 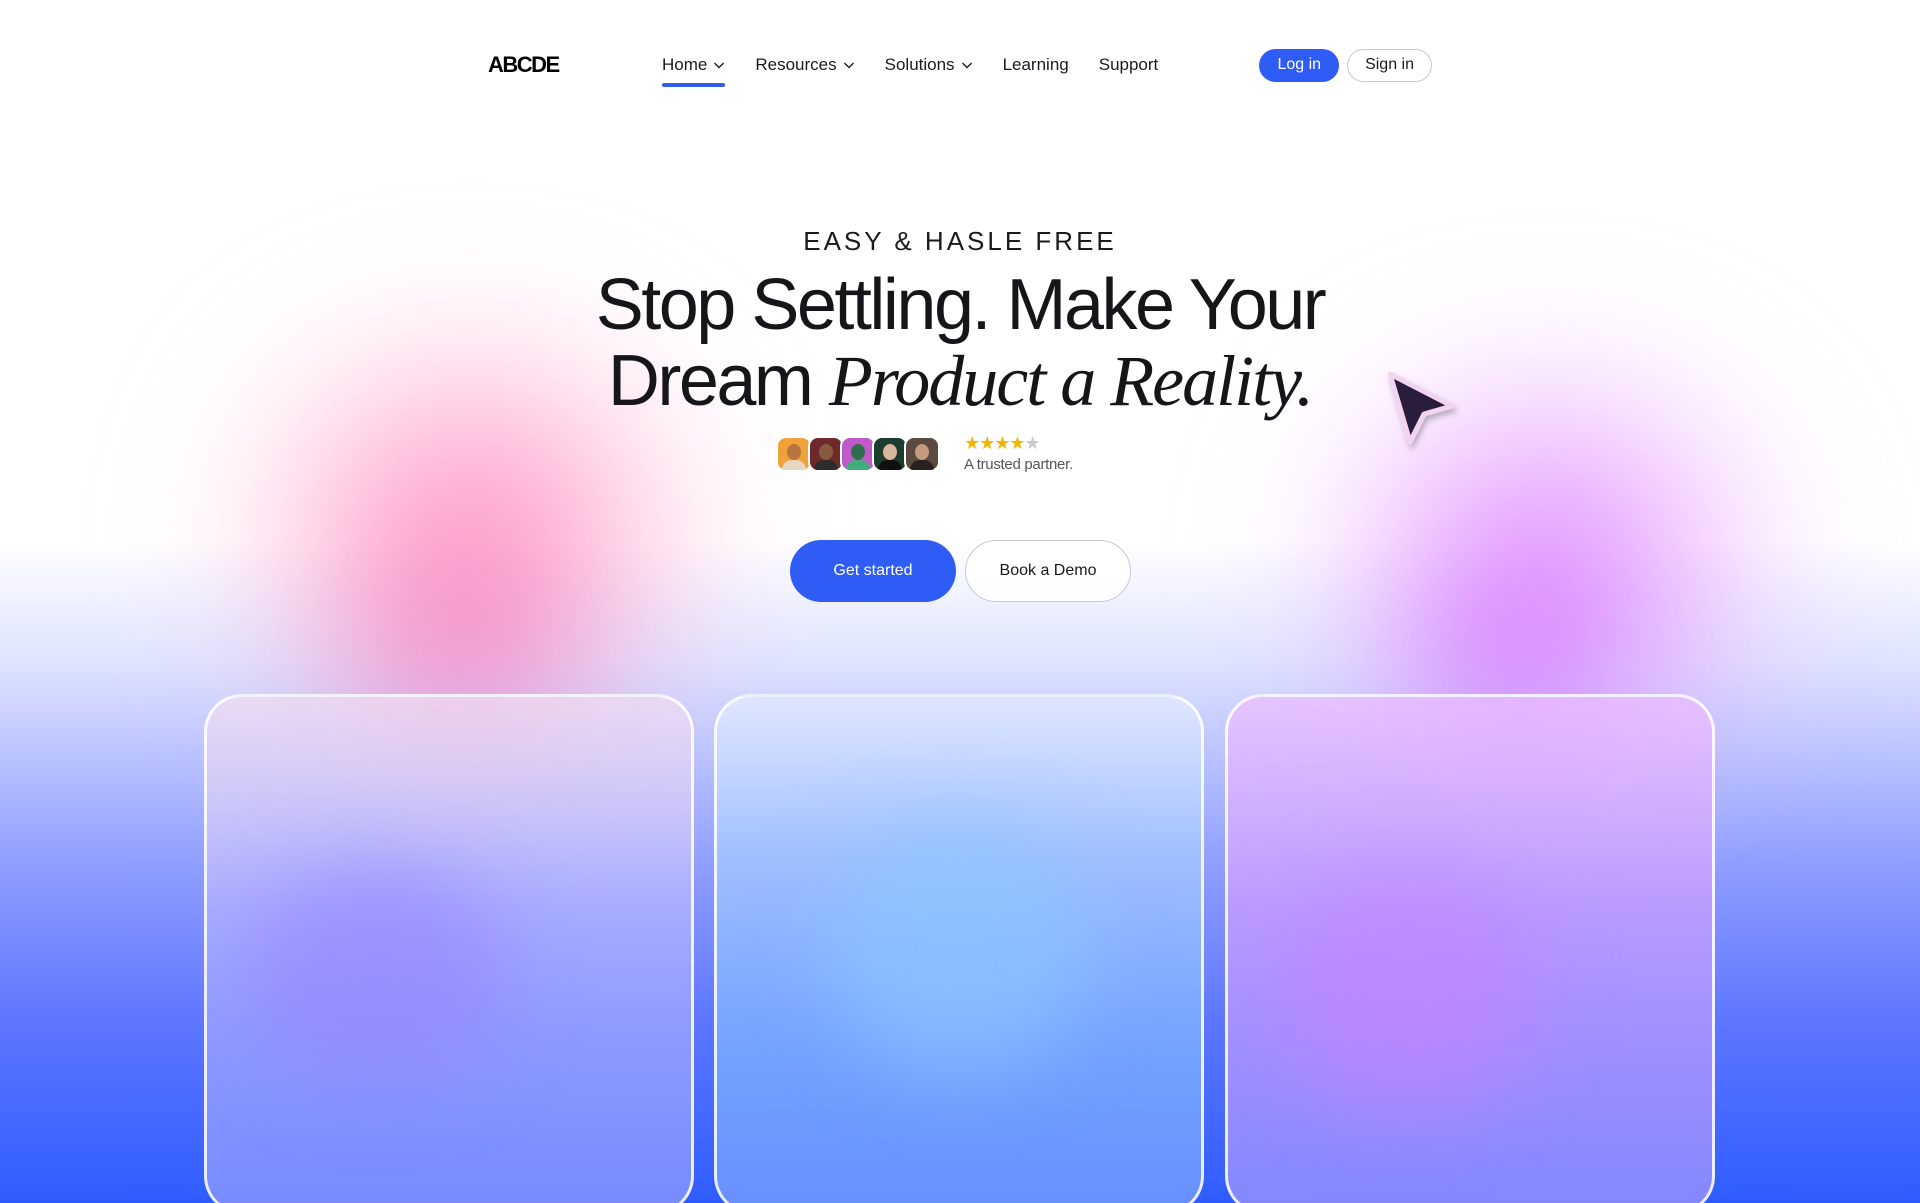 I want to click on nav-item-learning: Learning, so click(x=1036, y=65).